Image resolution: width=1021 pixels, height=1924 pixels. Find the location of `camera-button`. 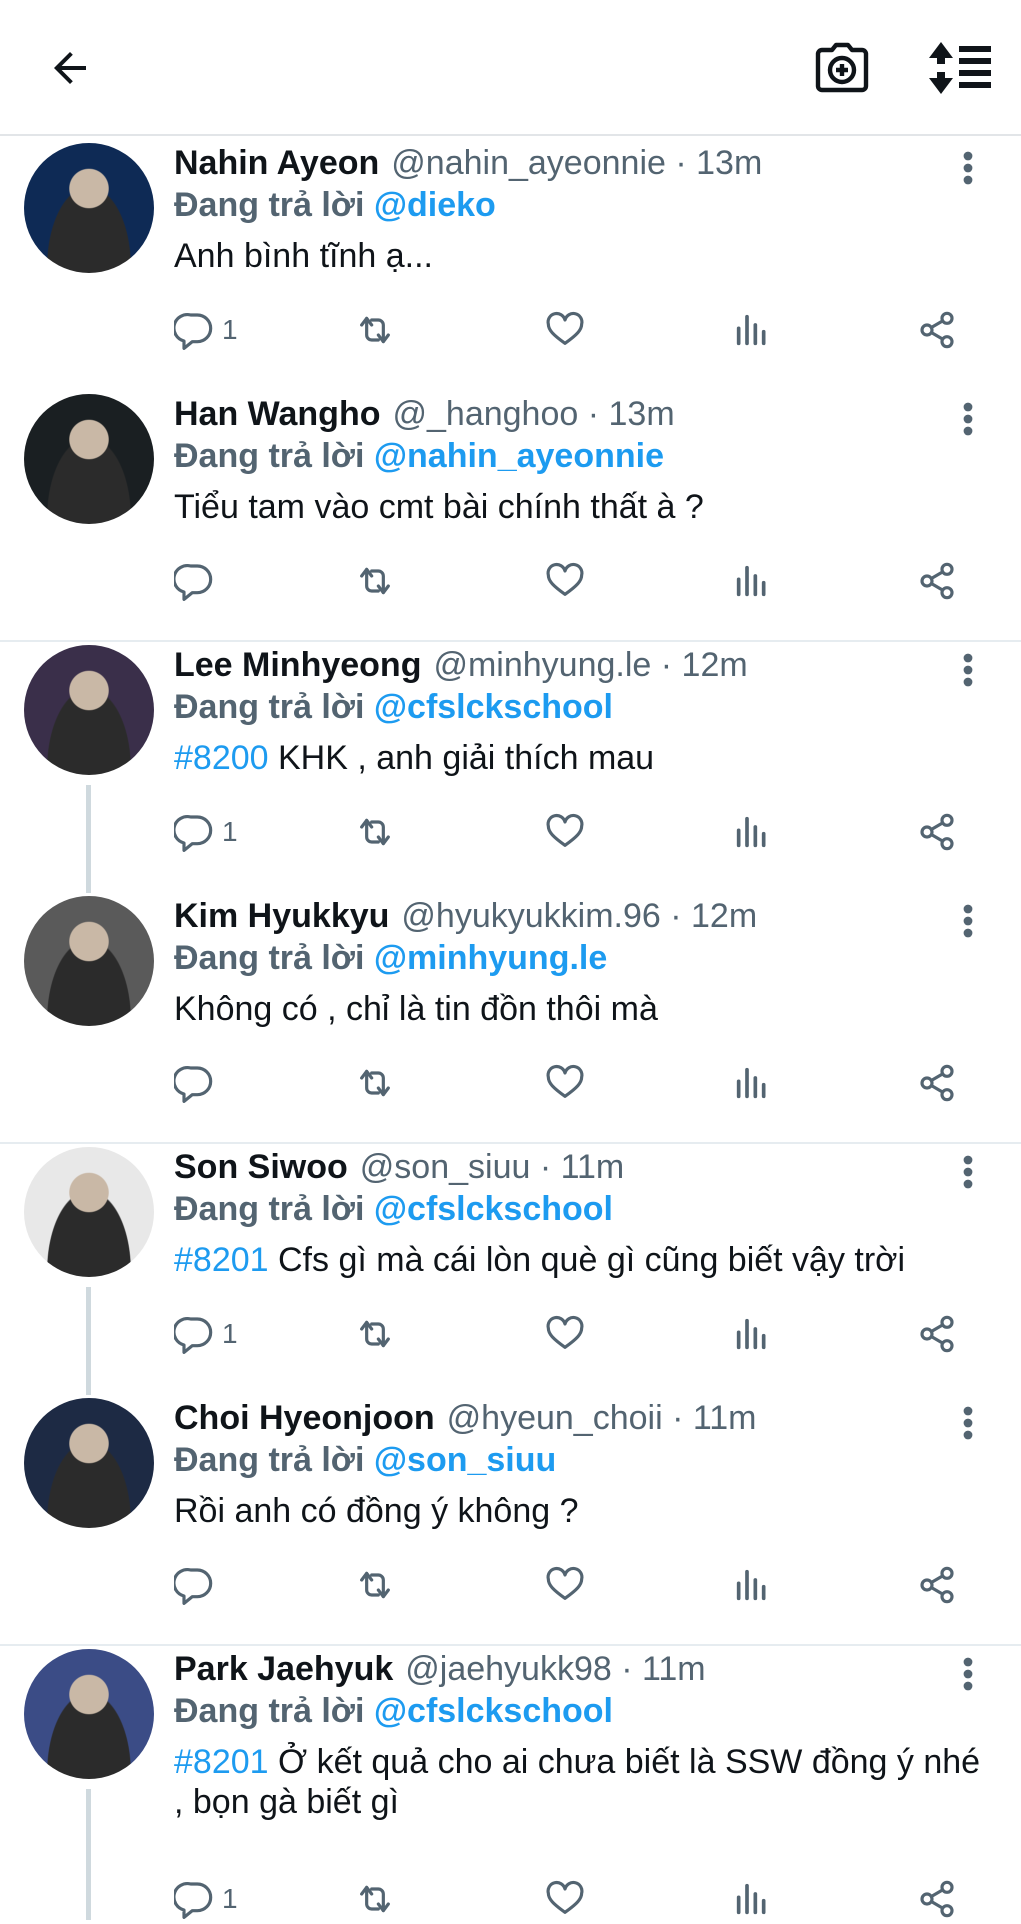

camera-button is located at coordinates (842, 68).